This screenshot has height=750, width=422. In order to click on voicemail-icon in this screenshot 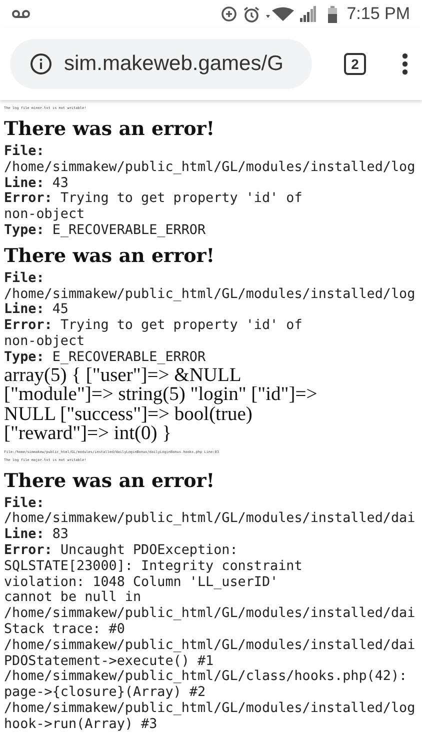, I will do `click(21, 14)`.